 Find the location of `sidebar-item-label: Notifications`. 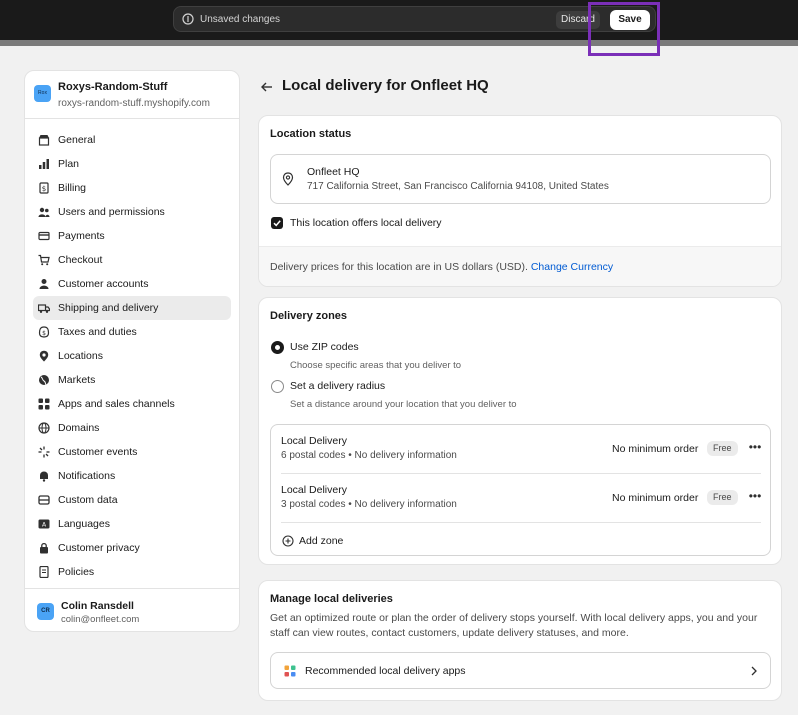

sidebar-item-label: Notifications is located at coordinates (87, 476).